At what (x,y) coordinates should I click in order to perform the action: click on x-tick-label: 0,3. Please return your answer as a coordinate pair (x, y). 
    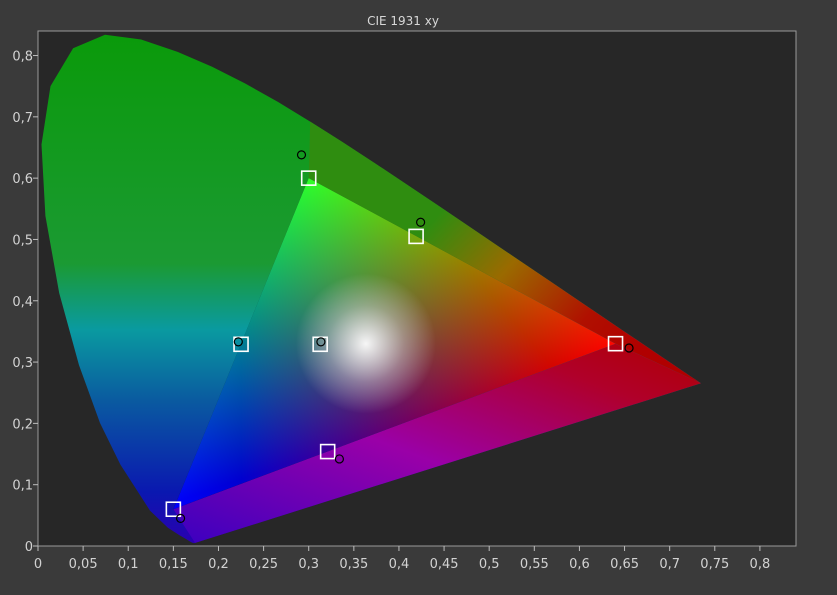
    Looking at the image, I should click on (308, 564).